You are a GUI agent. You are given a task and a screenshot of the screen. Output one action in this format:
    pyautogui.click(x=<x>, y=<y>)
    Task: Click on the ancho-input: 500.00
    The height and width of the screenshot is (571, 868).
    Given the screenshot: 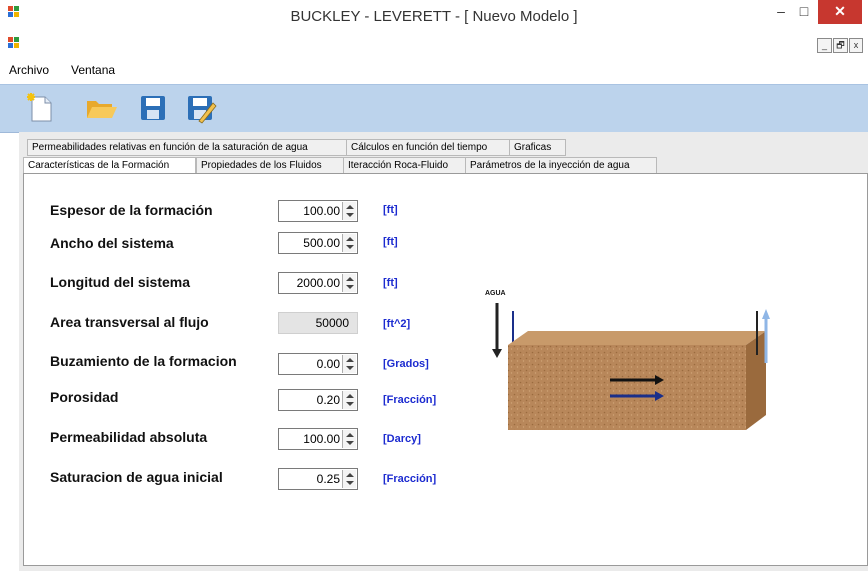 What is the action you would take?
    pyautogui.click(x=318, y=243)
    